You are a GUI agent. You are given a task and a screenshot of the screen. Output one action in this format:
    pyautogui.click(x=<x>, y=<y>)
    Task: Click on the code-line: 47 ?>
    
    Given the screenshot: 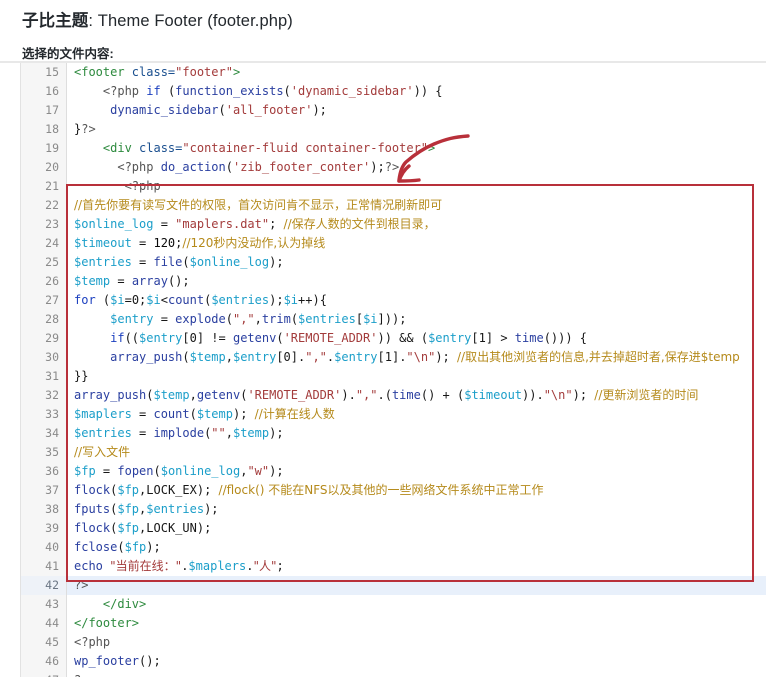 What is the action you would take?
    pyautogui.click(x=393, y=674)
    